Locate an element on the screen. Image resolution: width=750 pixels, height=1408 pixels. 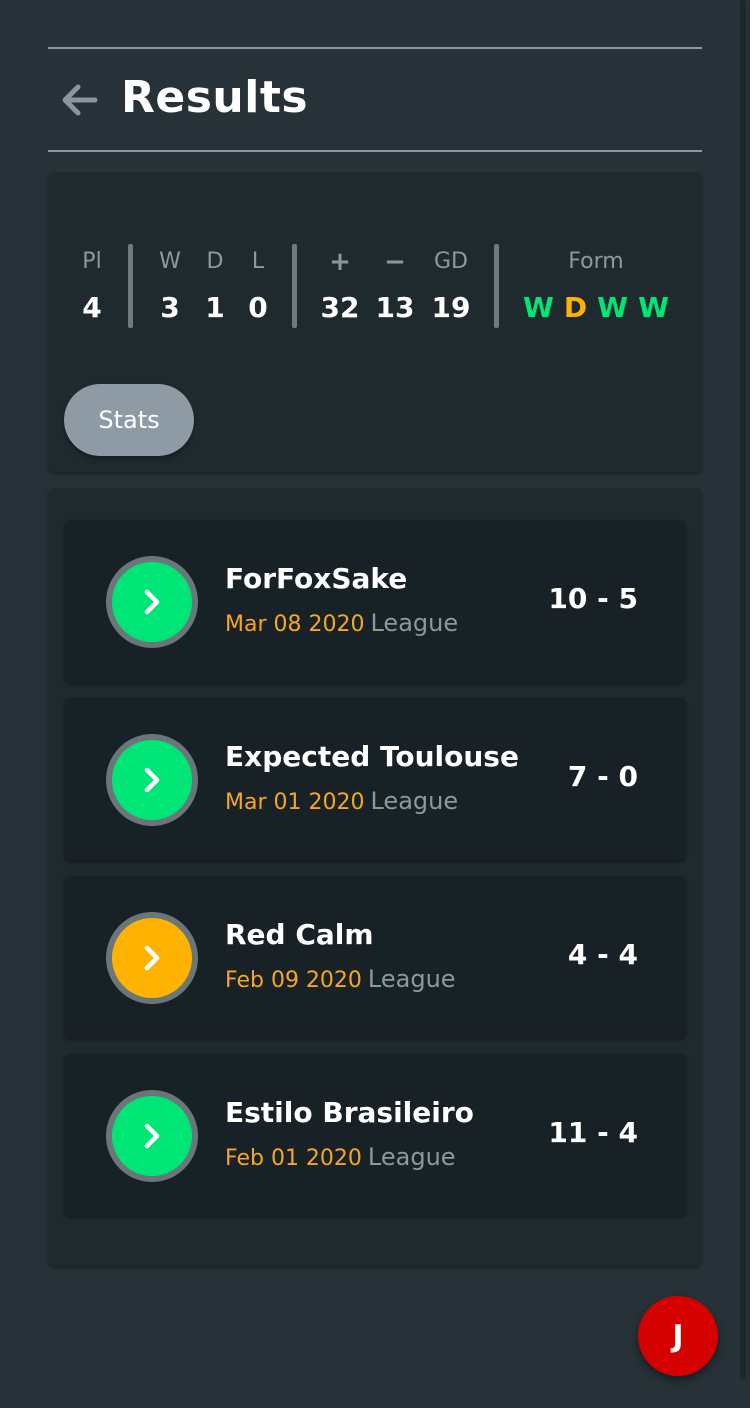
match-opponent: ForFoxSake is located at coordinates (316, 578).